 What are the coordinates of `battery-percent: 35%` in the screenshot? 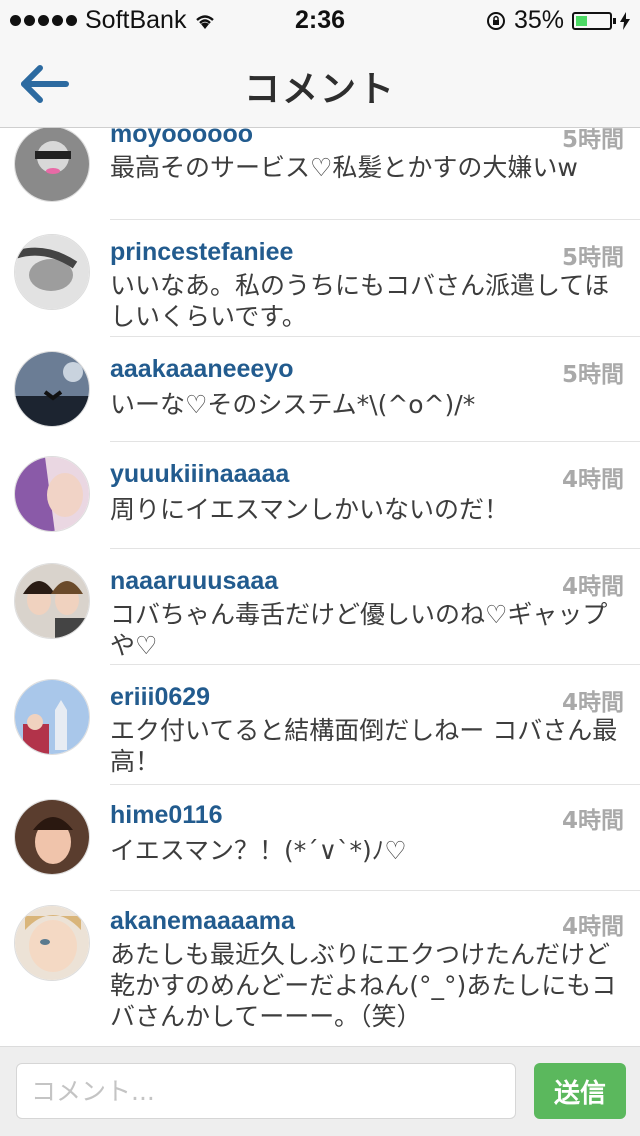 It's located at (538, 20).